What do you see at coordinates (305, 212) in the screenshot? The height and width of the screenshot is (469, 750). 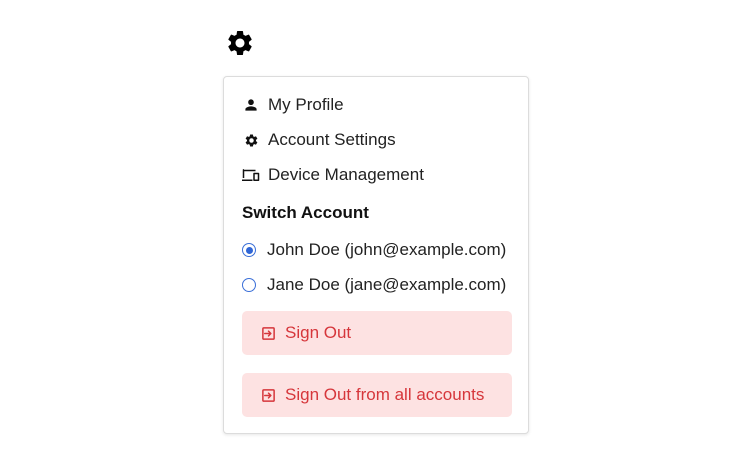 I see `switch-account-title: Switch Account` at bounding box center [305, 212].